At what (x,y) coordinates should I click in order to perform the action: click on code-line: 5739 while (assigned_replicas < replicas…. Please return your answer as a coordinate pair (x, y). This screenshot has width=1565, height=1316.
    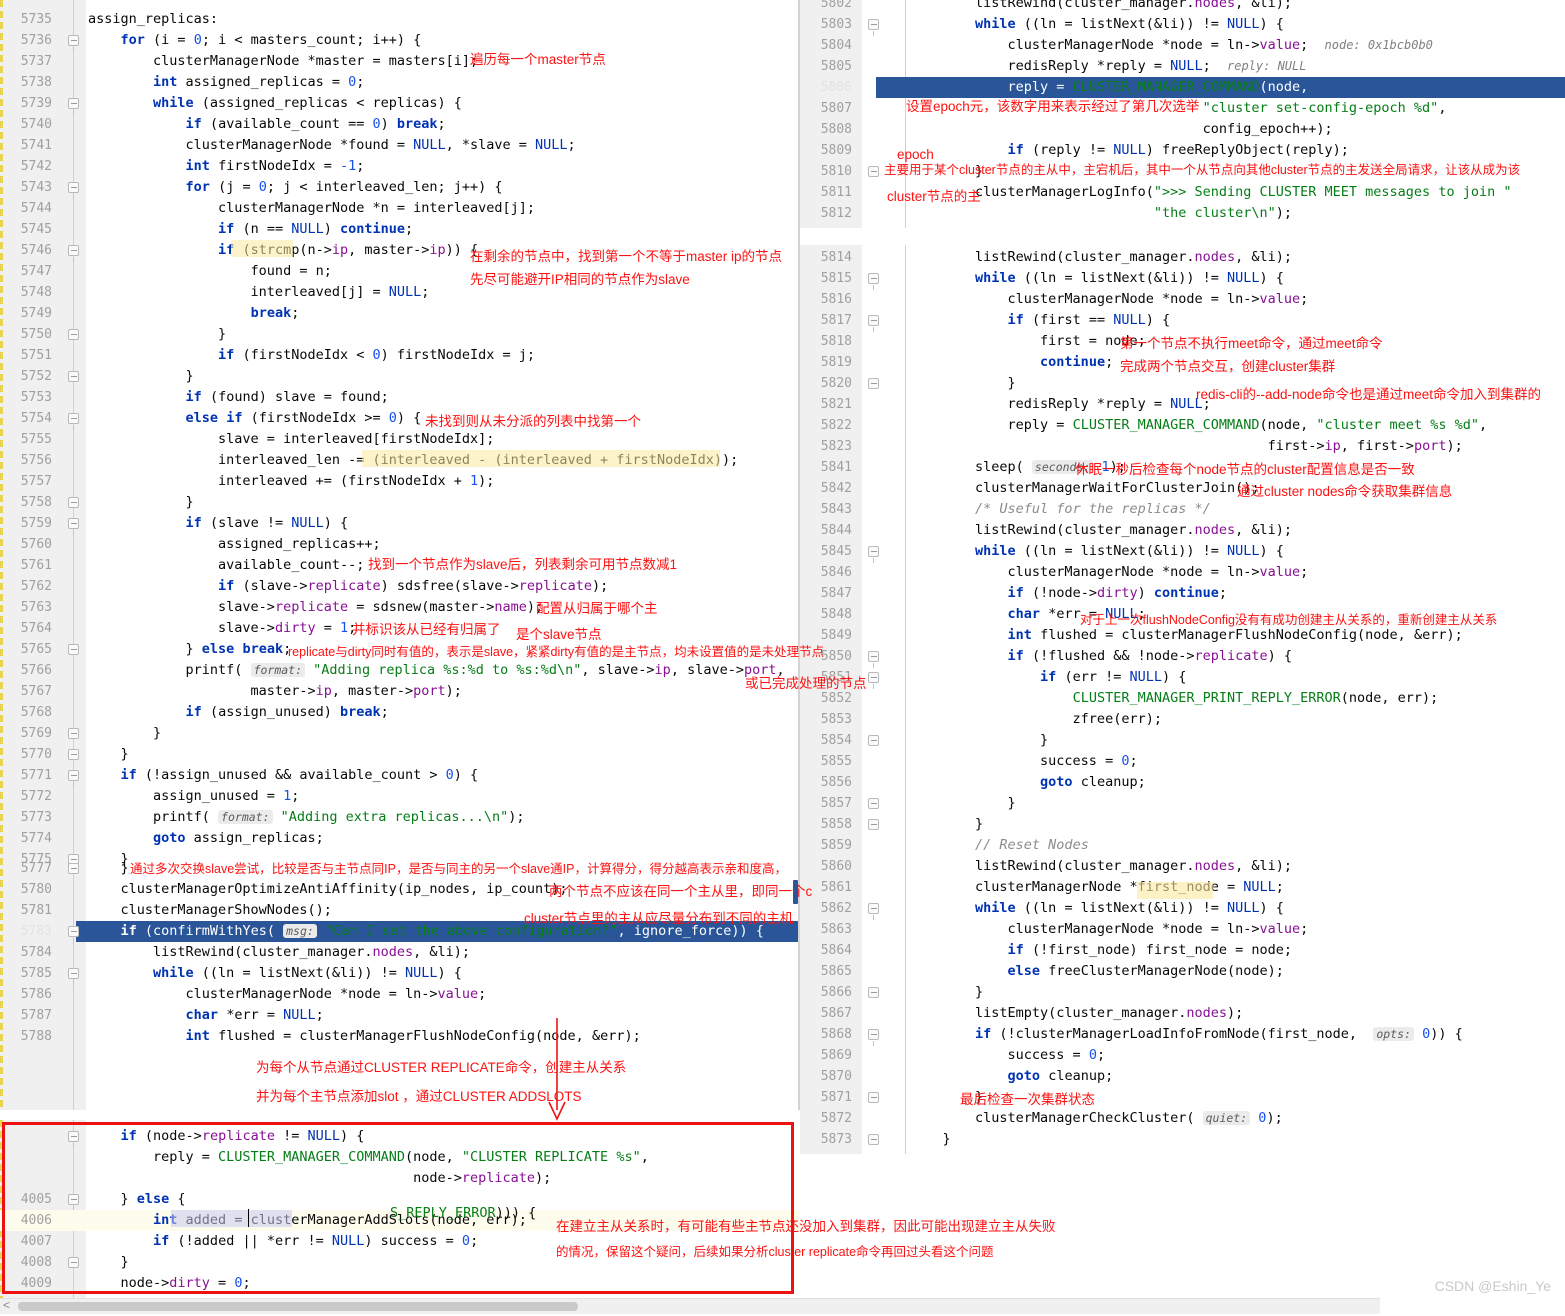
    Looking at the image, I should click on (400, 104).